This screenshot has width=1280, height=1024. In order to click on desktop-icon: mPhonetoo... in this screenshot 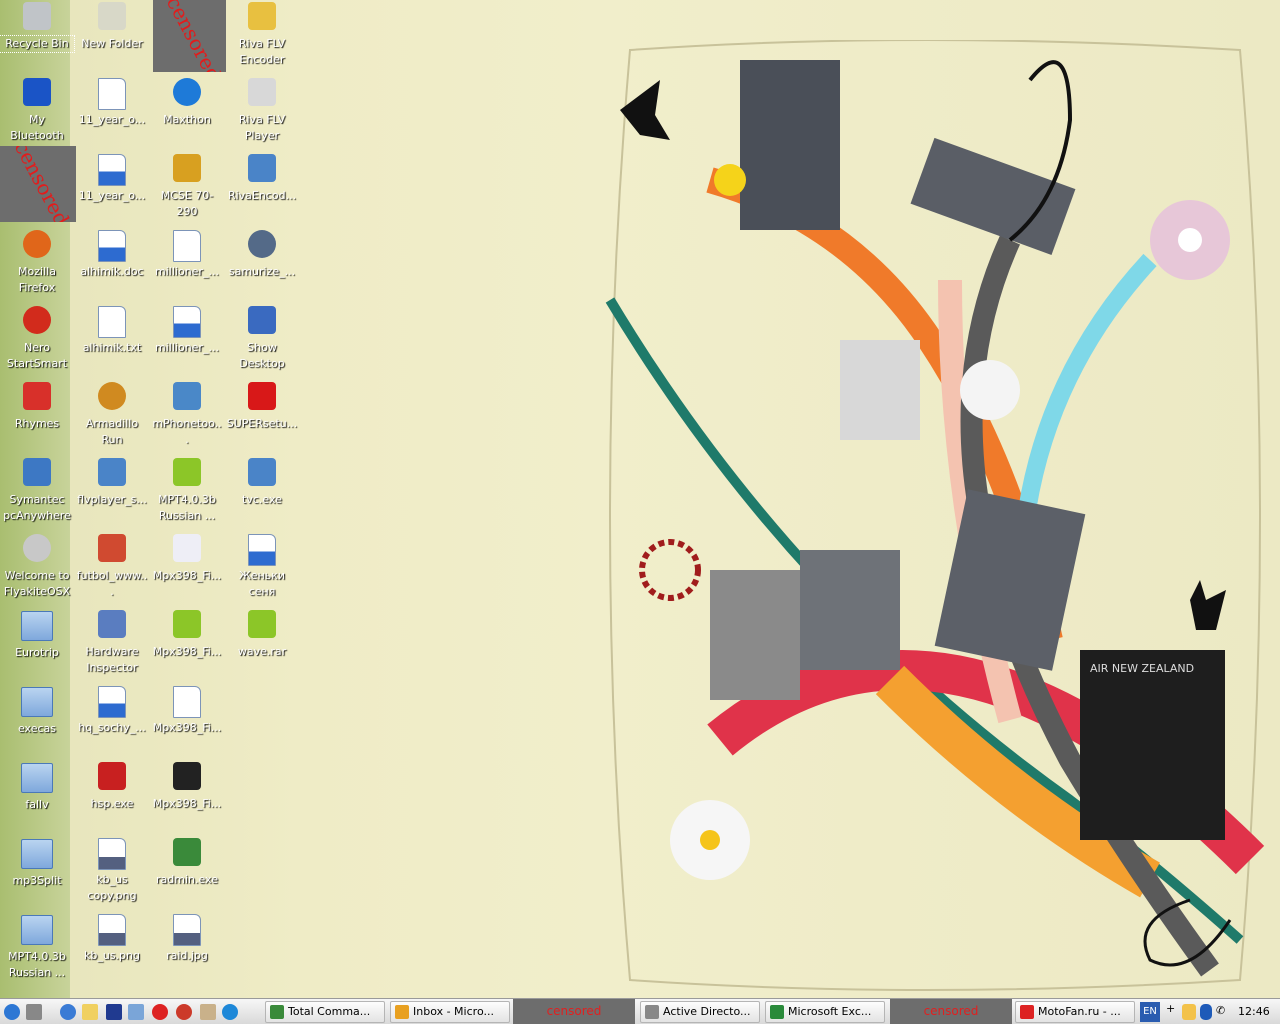, I will do `click(187, 416)`.